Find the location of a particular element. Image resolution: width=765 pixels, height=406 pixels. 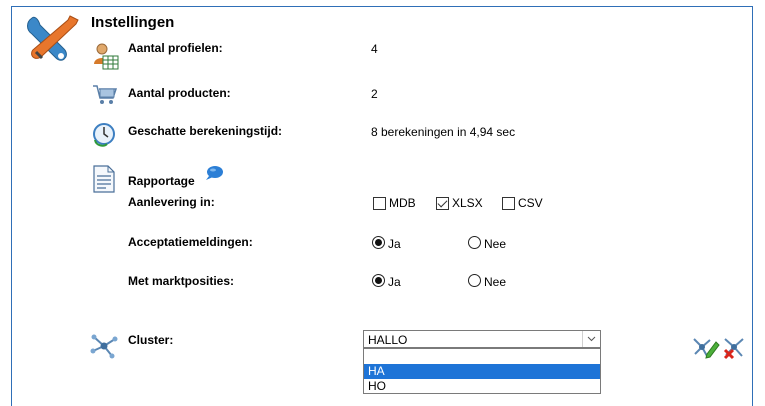

cluster-option-ha: HA is located at coordinates (482, 371).